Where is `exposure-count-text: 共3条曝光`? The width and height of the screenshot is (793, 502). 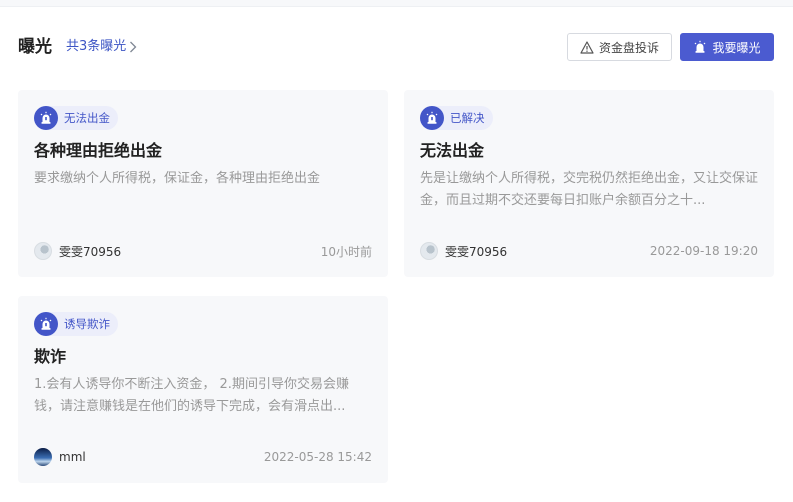 exposure-count-text: 共3条曝光 is located at coordinates (96, 46).